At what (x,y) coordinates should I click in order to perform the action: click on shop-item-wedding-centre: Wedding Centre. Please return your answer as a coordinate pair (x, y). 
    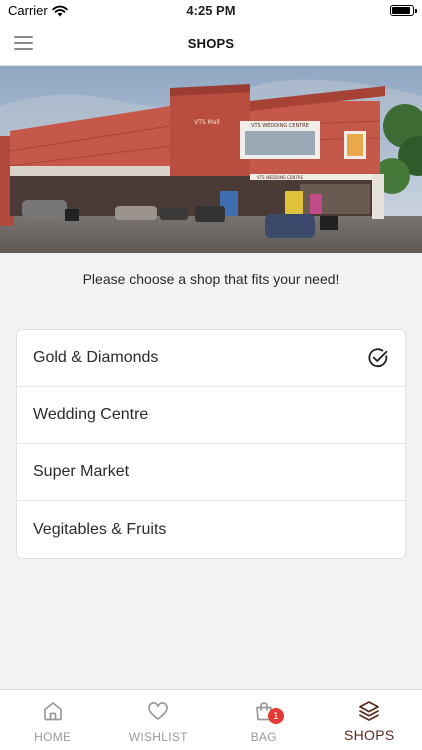
    Looking at the image, I should click on (211, 415).